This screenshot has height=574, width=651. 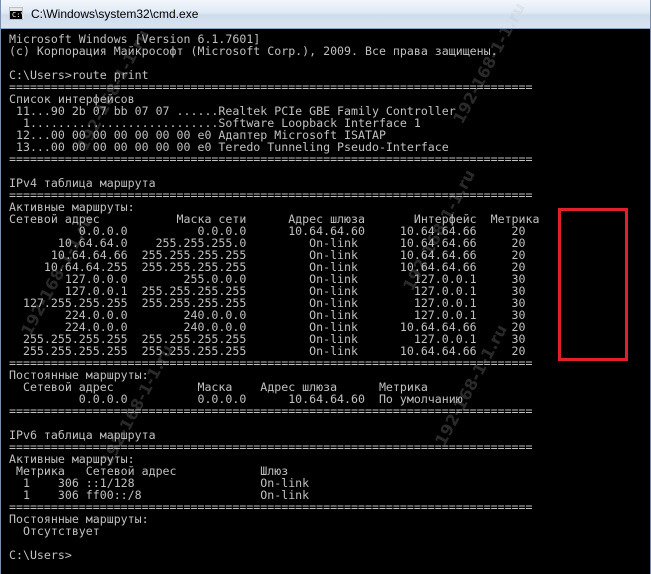 What do you see at coordinates (79, 519) in the screenshot?
I see `console-line: Постоянные маршруты:` at bounding box center [79, 519].